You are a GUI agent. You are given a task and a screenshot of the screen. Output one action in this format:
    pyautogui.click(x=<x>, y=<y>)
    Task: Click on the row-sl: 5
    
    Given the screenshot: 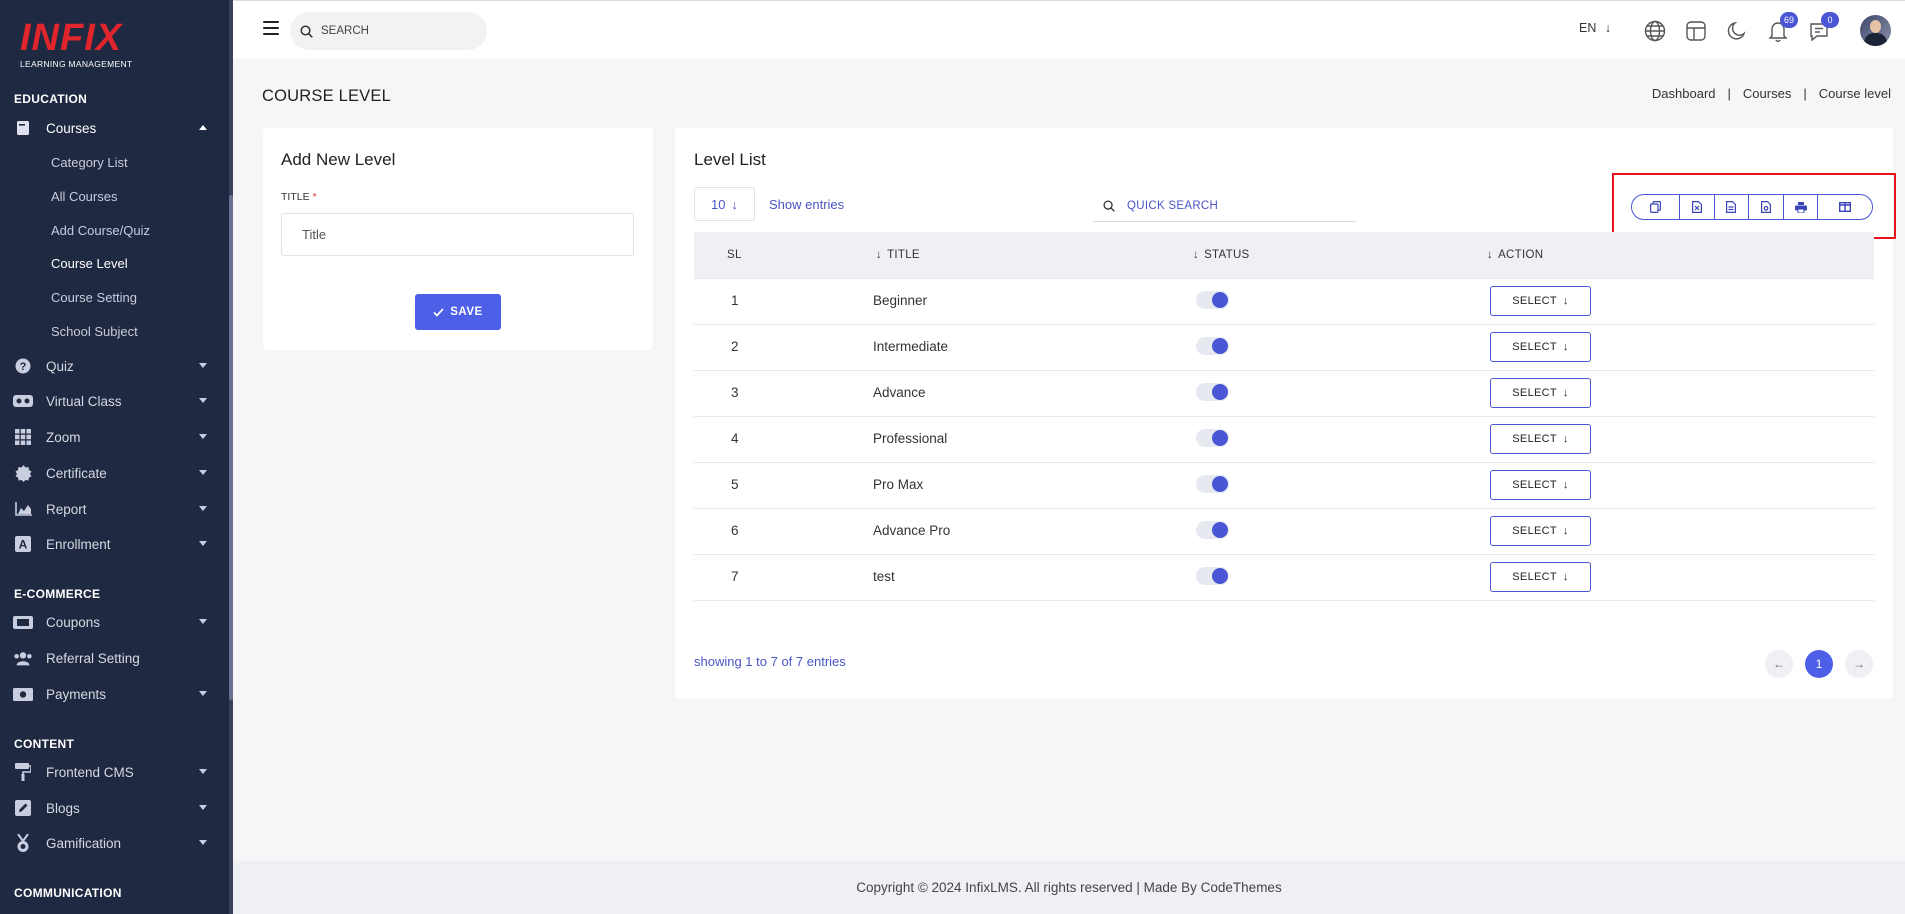 What is the action you would take?
    pyautogui.click(x=735, y=484)
    